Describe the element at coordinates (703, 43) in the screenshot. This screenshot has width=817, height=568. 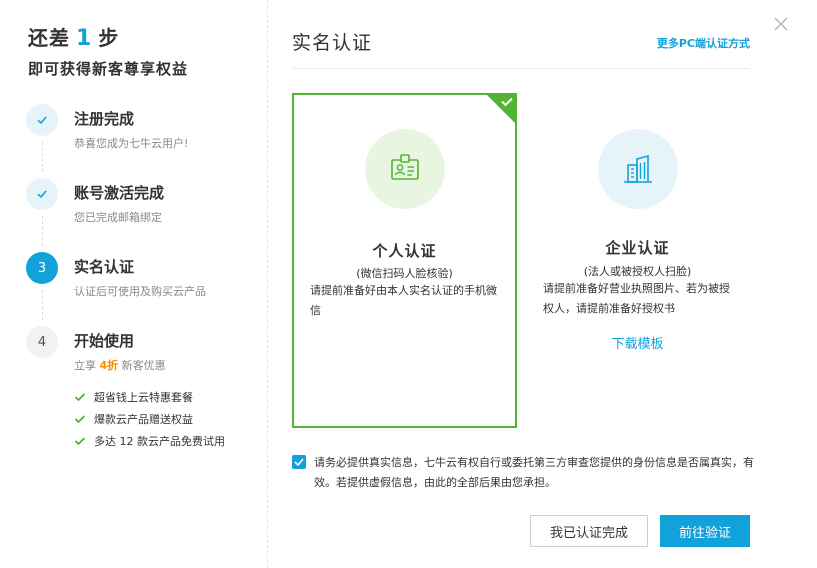
I see `more-auth-methods-link: 更多PC端认证方式` at that location.